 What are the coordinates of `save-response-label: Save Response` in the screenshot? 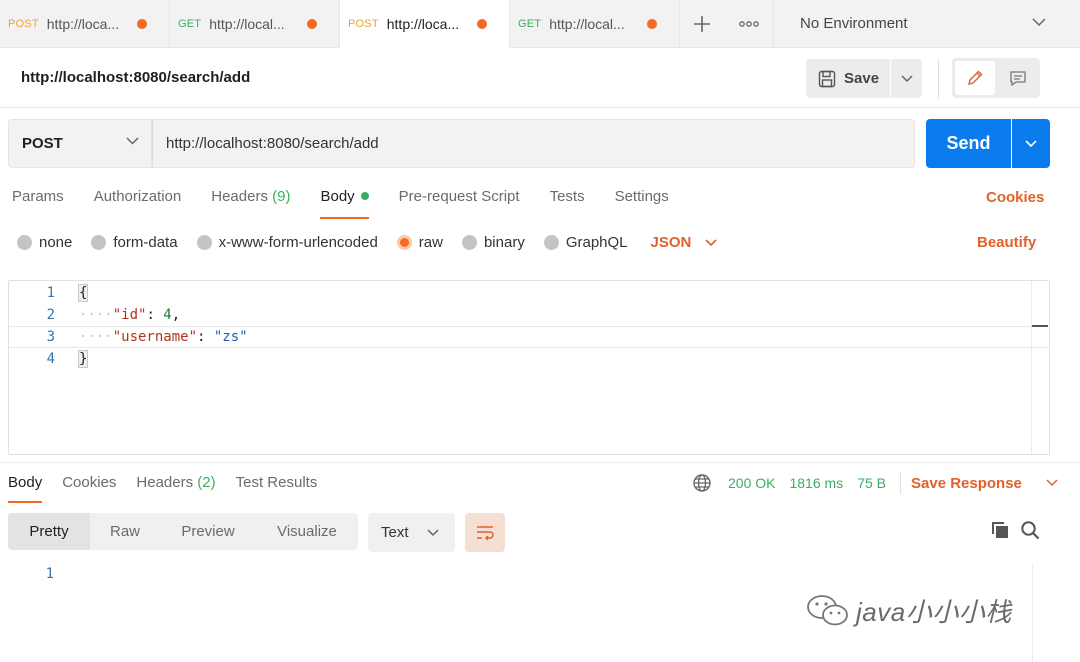 It's located at (966, 483).